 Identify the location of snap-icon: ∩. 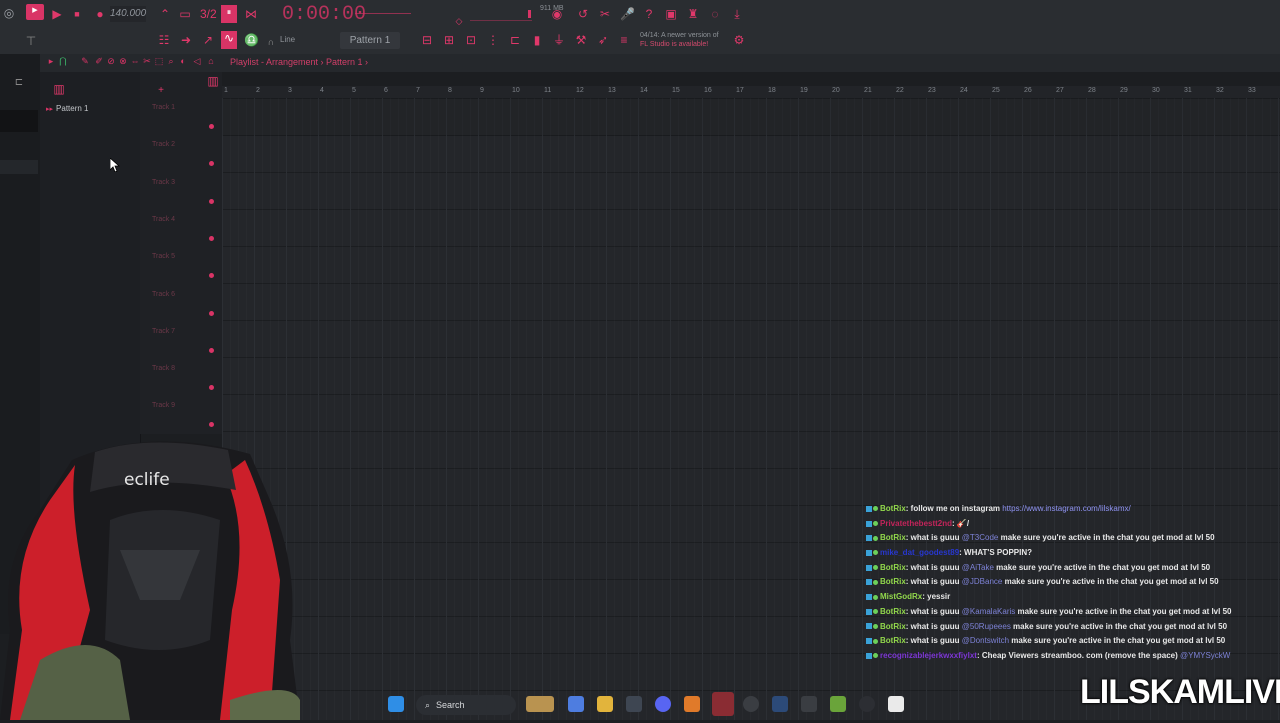
(271, 42).